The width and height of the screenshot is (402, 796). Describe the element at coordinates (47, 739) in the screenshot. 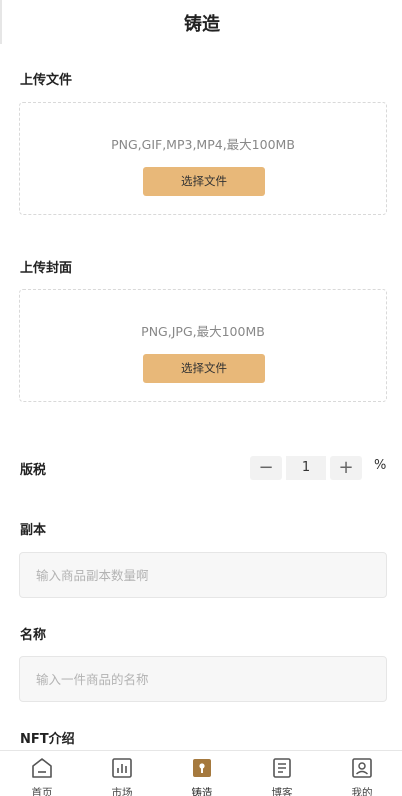

I see `nft-intro-label: NFT介绍` at that location.